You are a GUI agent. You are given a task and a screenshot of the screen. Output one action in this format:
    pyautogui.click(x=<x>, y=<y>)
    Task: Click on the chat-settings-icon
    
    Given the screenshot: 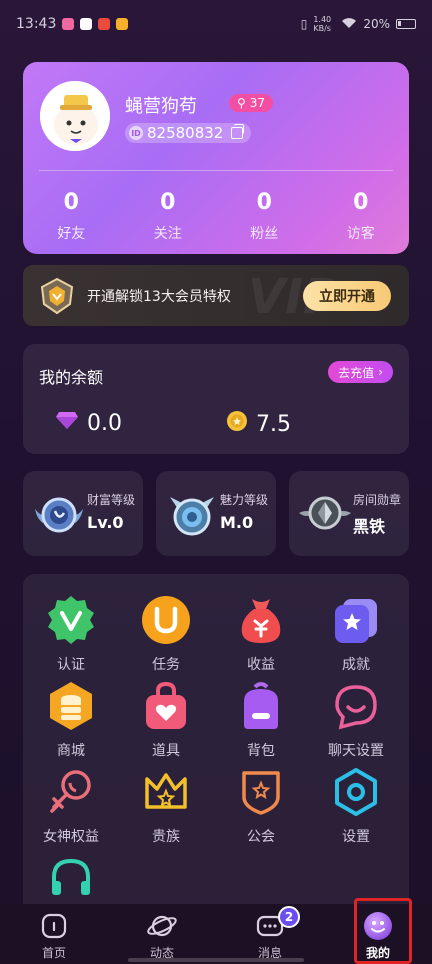 What is the action you would take?
    pyautogui.click(x=356, y=706)
    